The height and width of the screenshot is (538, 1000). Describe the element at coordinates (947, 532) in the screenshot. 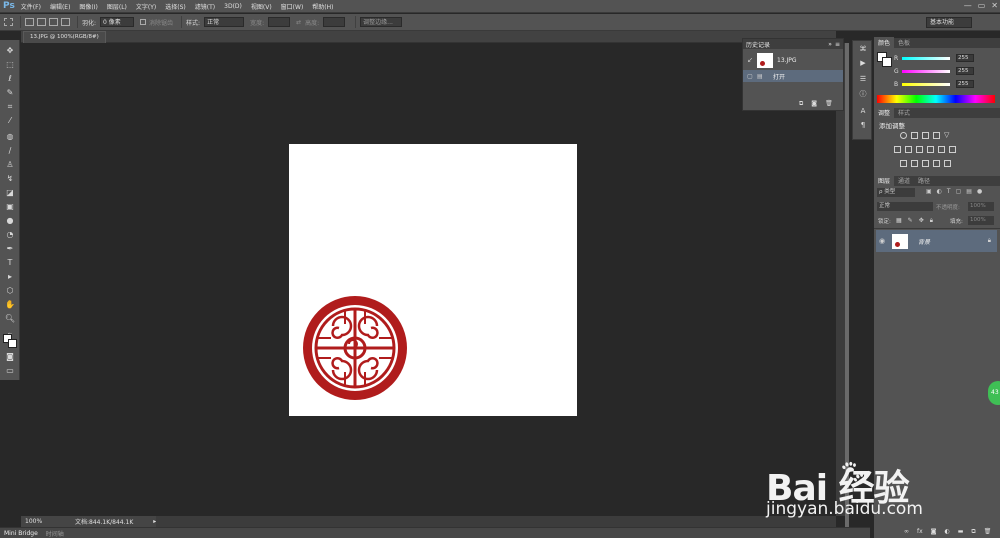

I see `new-adjustment-icon: ◐` at that location.